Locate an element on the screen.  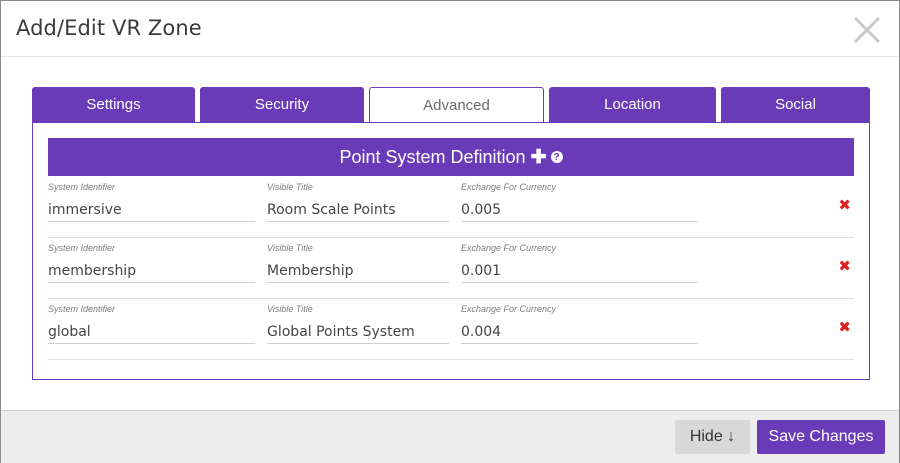
point-system-header: Point System Definition ✚ ? is located at coordinates (451, 157).